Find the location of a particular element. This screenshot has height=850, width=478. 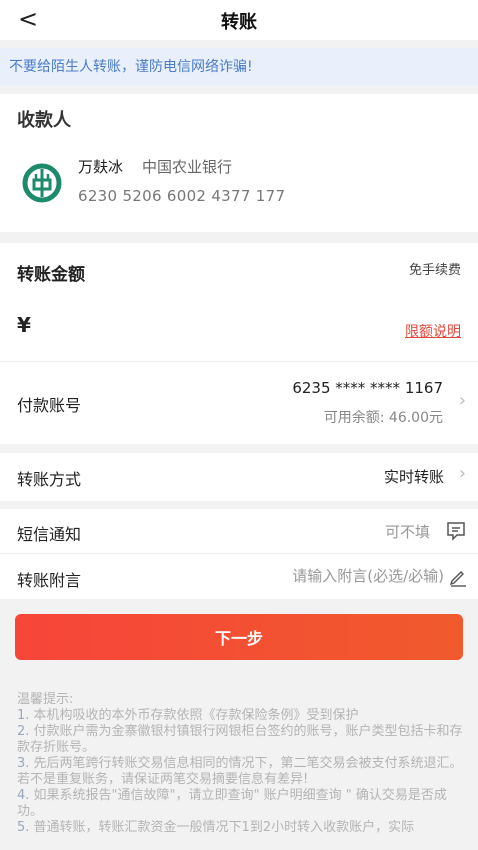

amount-section: 转账金额 免手续费 ¥ 限额说明 is located at coordinates (239, 302).